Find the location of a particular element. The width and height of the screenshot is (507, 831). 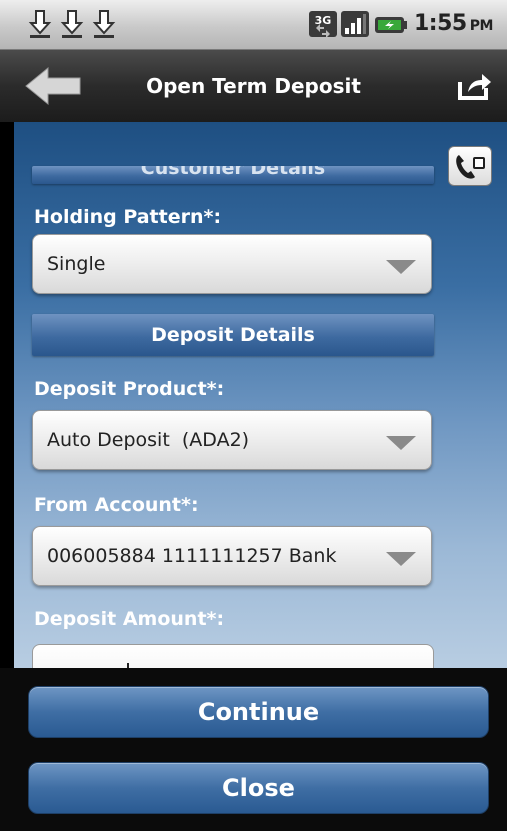

clock-ampm: PM is located at coordinates (481, 26).